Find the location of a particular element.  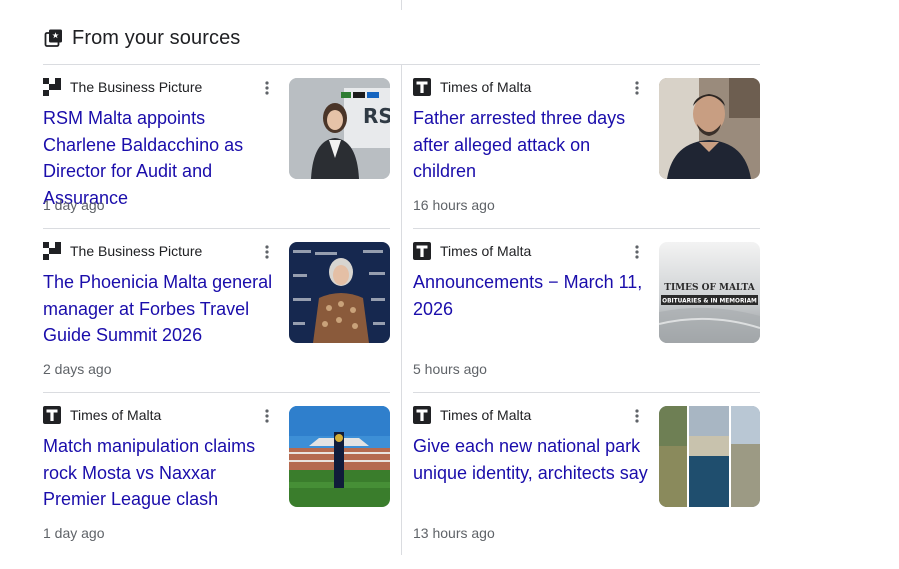

sources-icon is located at coordinates (53, 38).